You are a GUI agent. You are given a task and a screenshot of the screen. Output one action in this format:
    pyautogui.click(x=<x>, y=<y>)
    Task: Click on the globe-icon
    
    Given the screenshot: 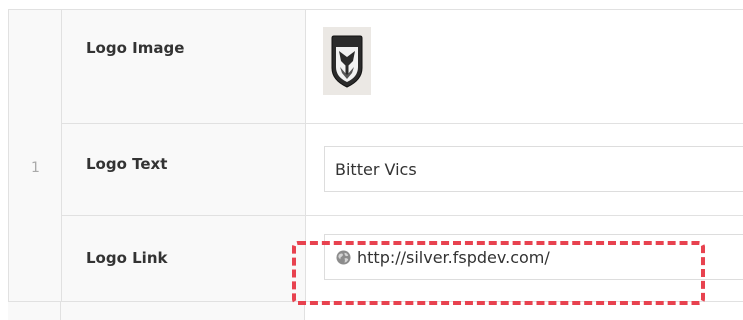 What is the action you would take?
    pyautogui.click(x=343, y=257)
    